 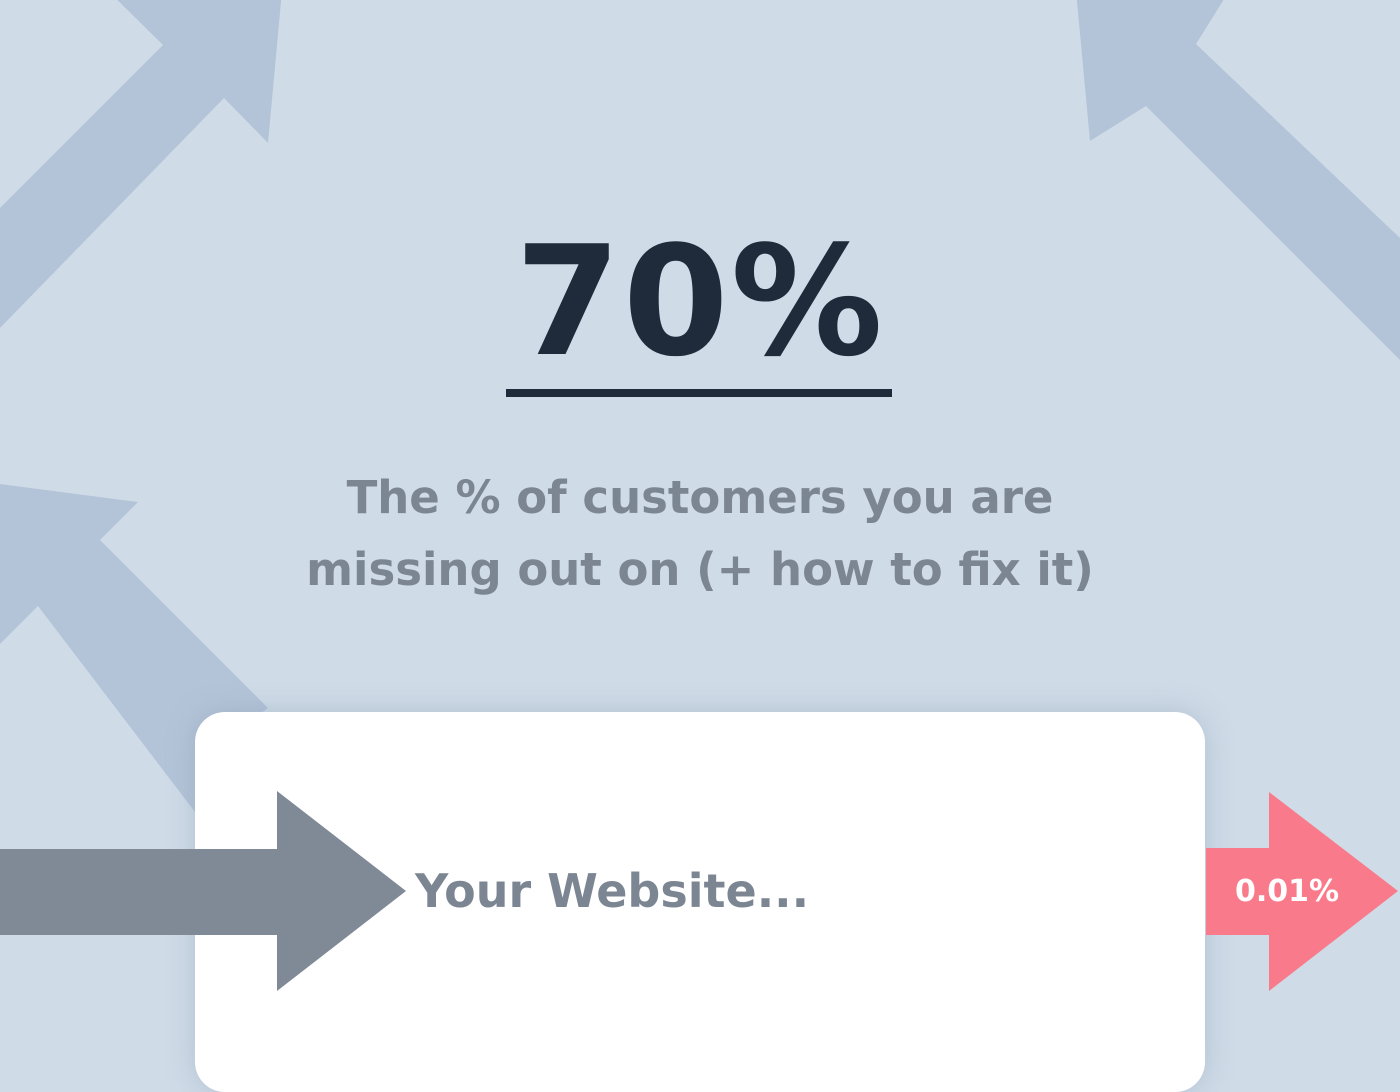 I want to click on subheading-line-2: missing out on (+ how to fix it), so click(x=700, y=569).